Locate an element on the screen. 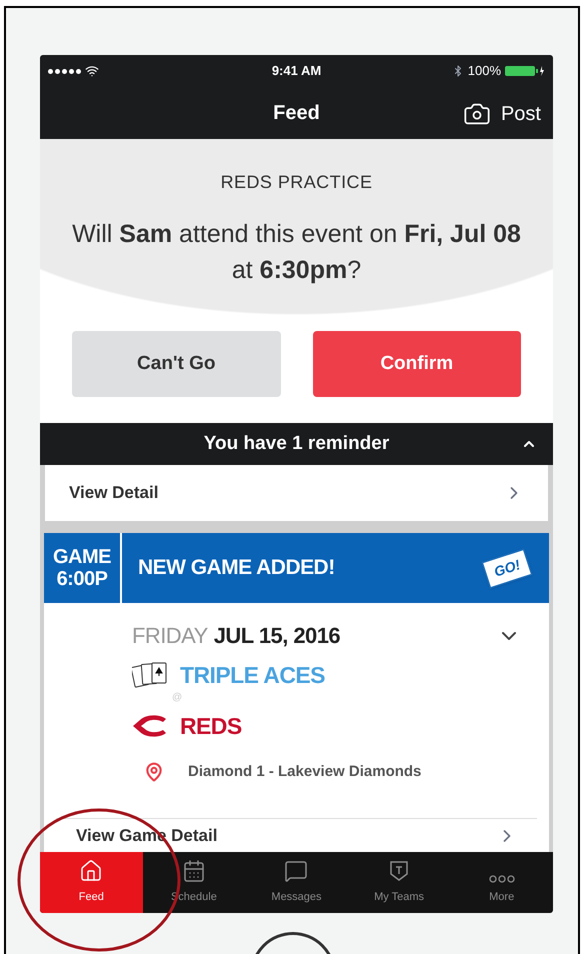 Image resolution: width=584 pixels, height=954 pixels. battery-percent: 100% is located at coordinates (484, 71).